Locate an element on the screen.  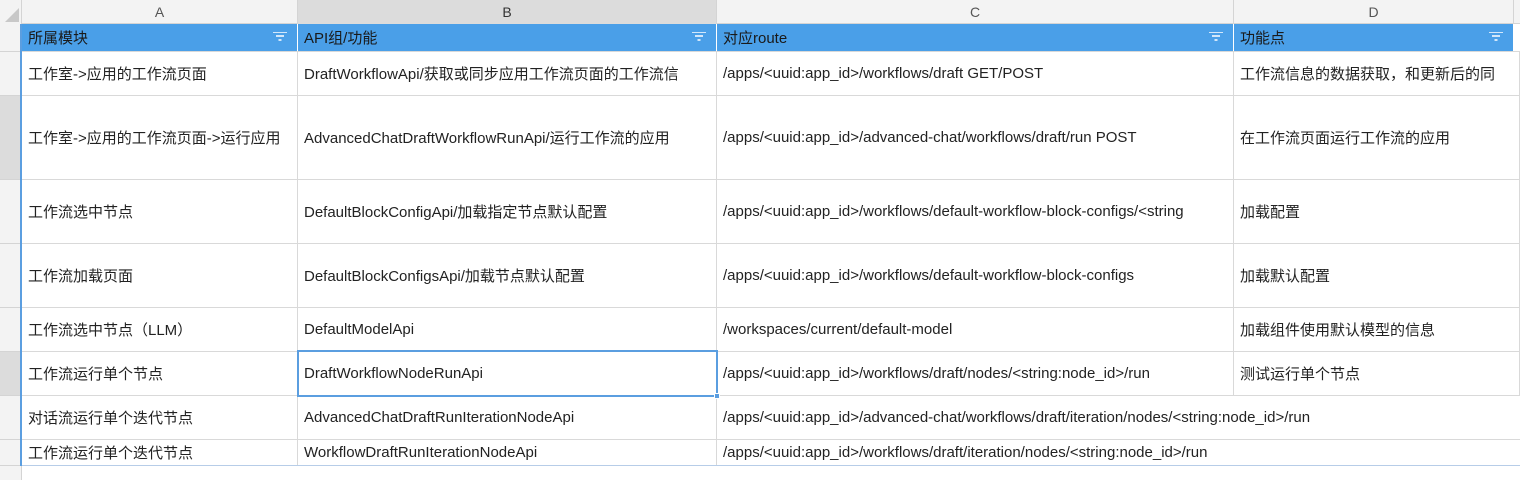
header-label: API组/功能 is located at coordinates (341, 38).